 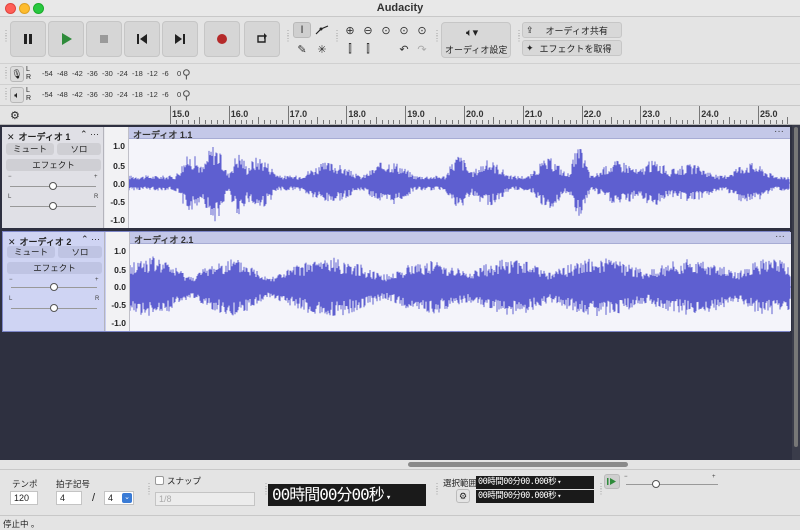 What do you see at coordinates (11, 137) in the screenshot?
I see `close-track-icon: ✕` at bounding box center [11, 137].